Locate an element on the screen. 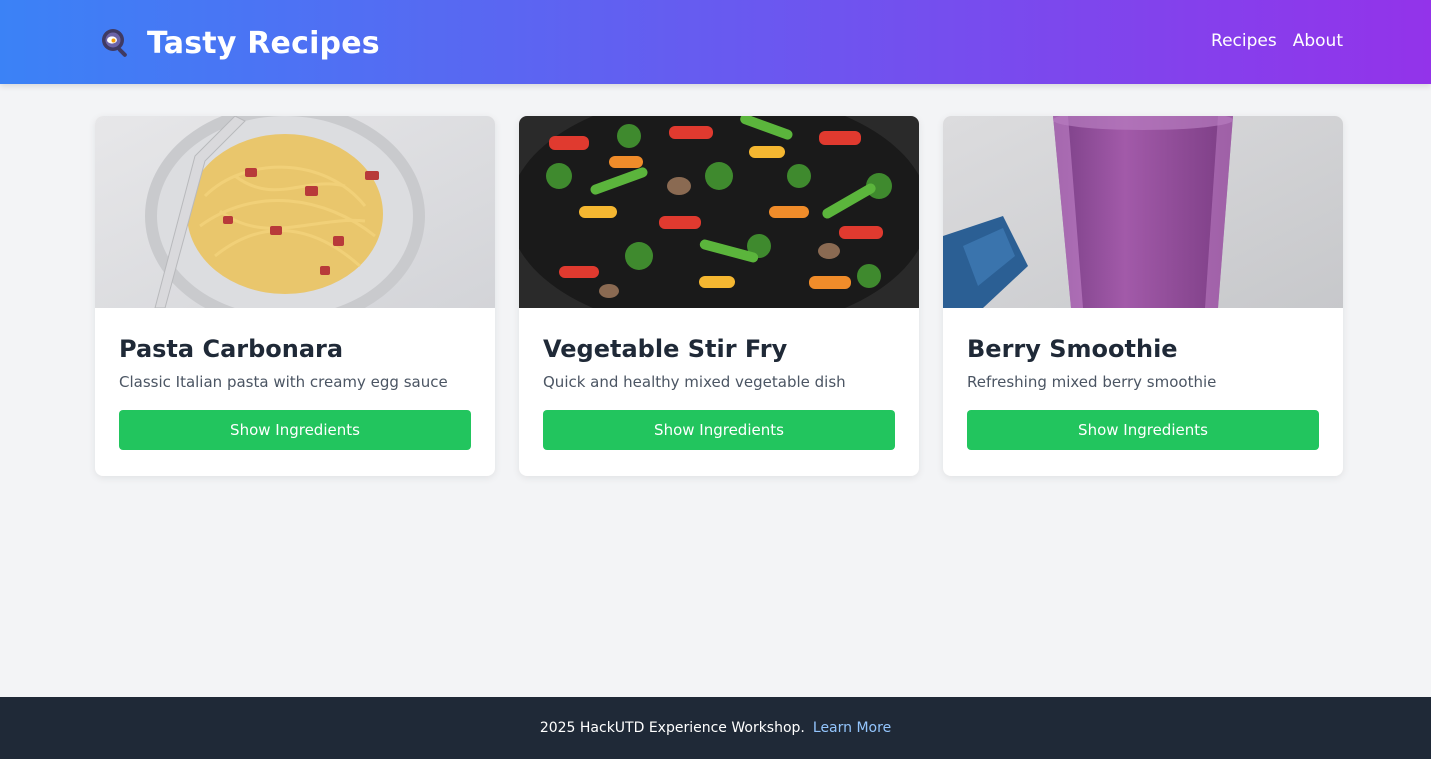  pasta-carbonara-image is located at coordinates (295, 212).